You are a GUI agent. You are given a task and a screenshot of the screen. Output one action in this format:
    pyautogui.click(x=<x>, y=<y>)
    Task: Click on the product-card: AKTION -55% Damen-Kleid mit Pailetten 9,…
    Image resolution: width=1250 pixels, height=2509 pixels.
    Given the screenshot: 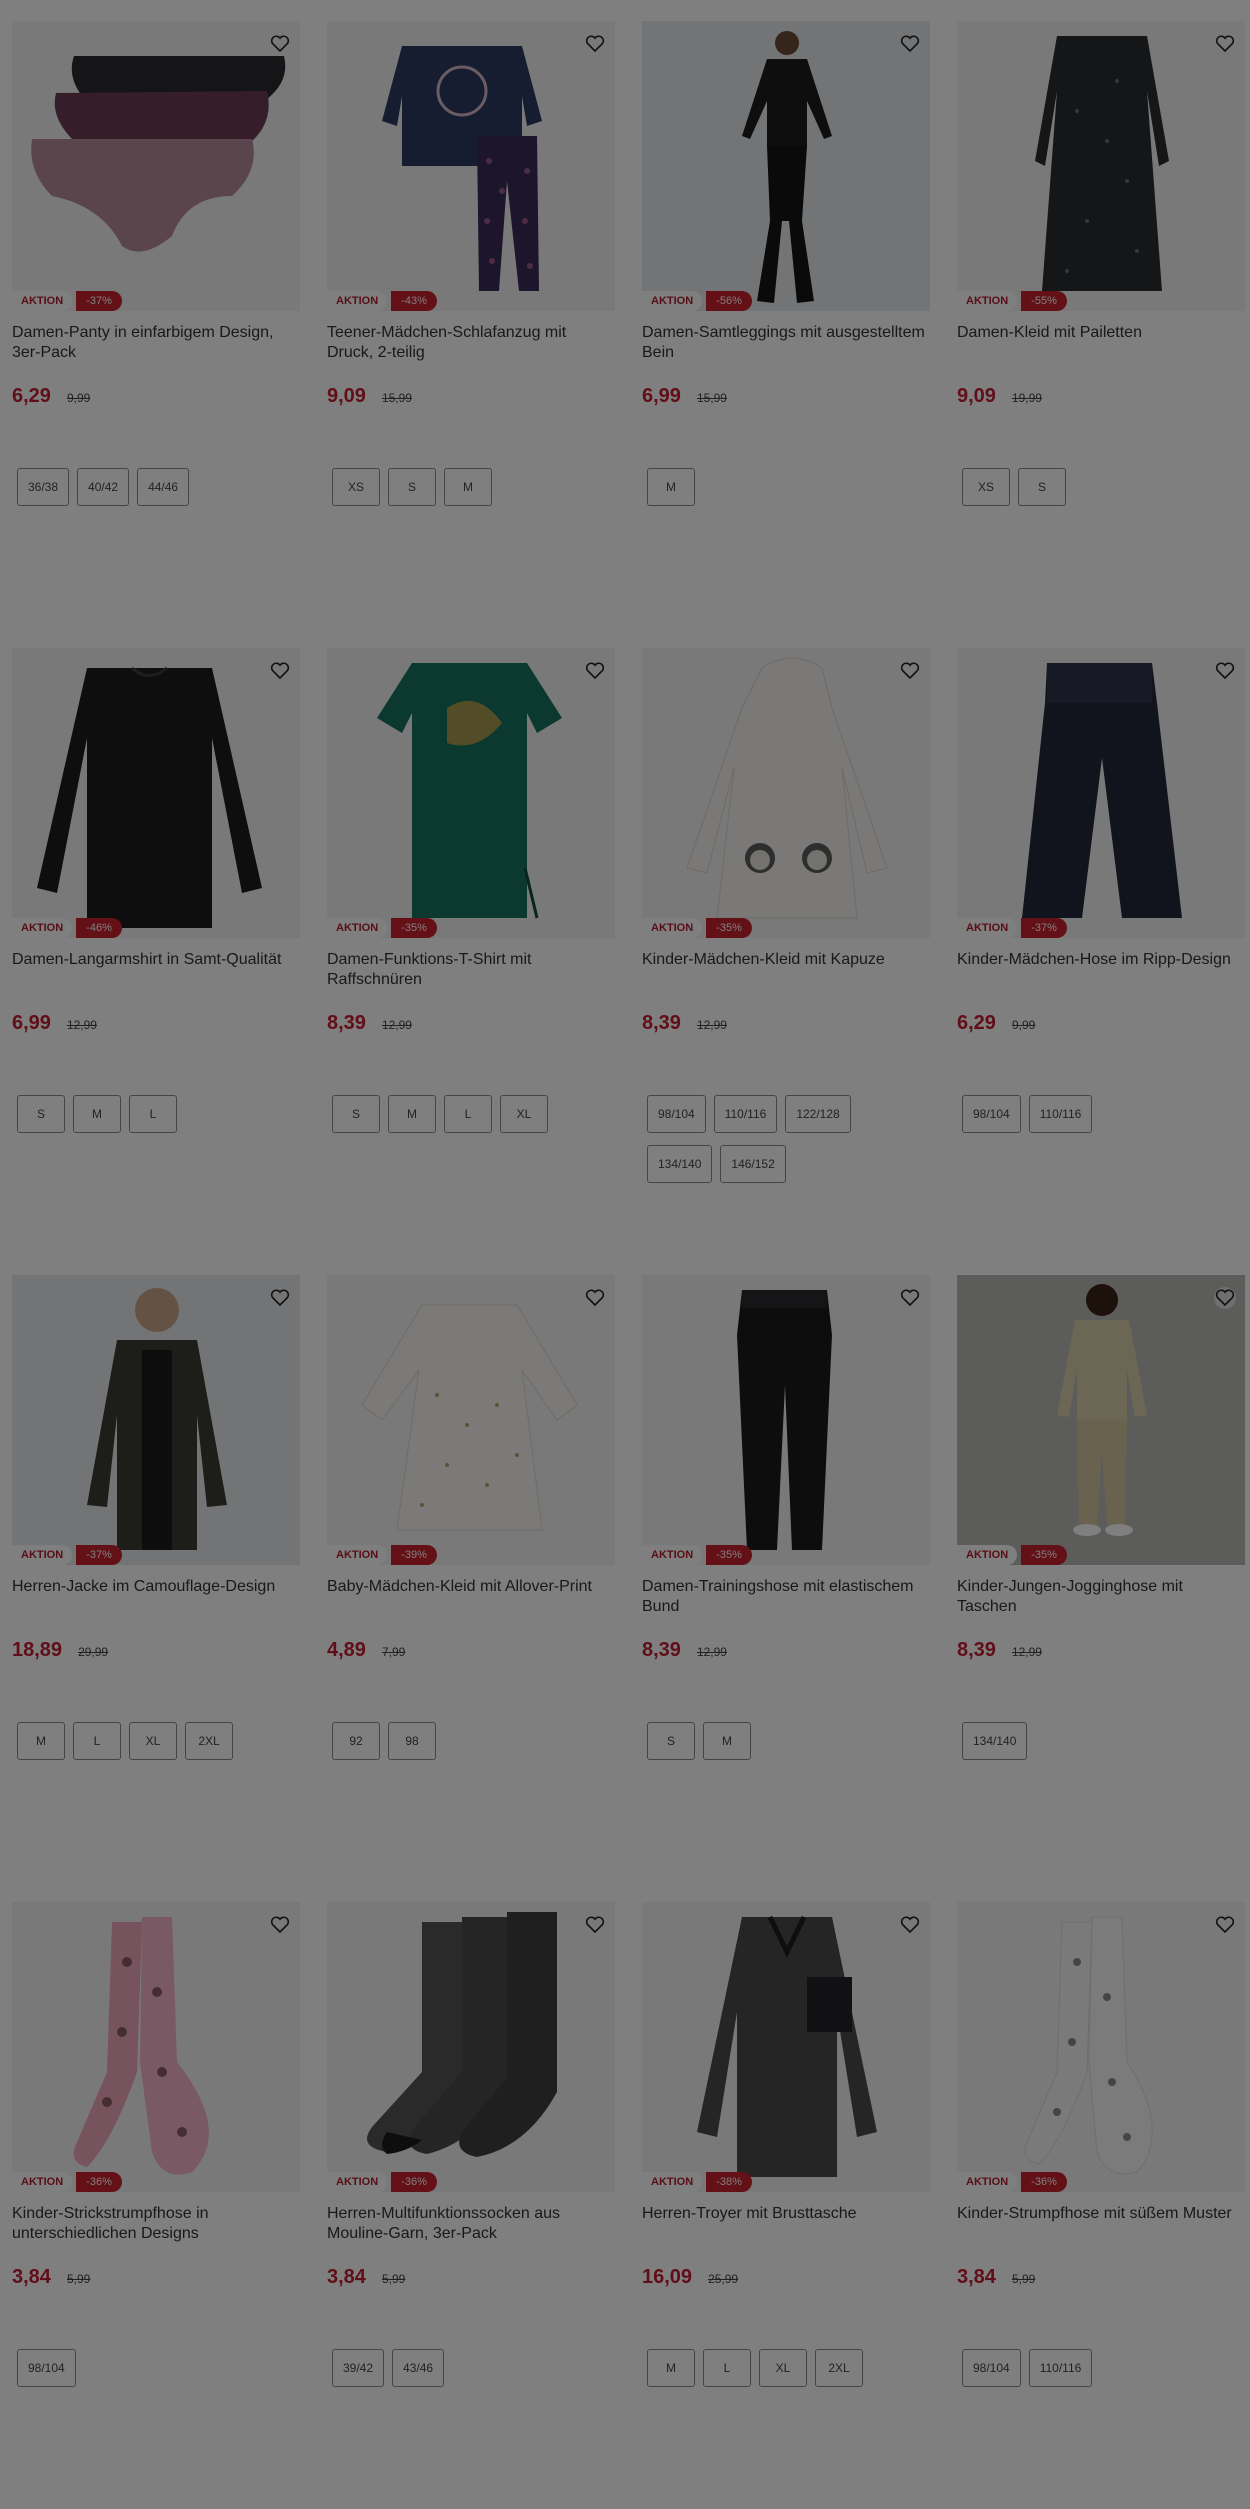 What is the action you would take?
    pyautogui.click(x=1101, y=263)
    